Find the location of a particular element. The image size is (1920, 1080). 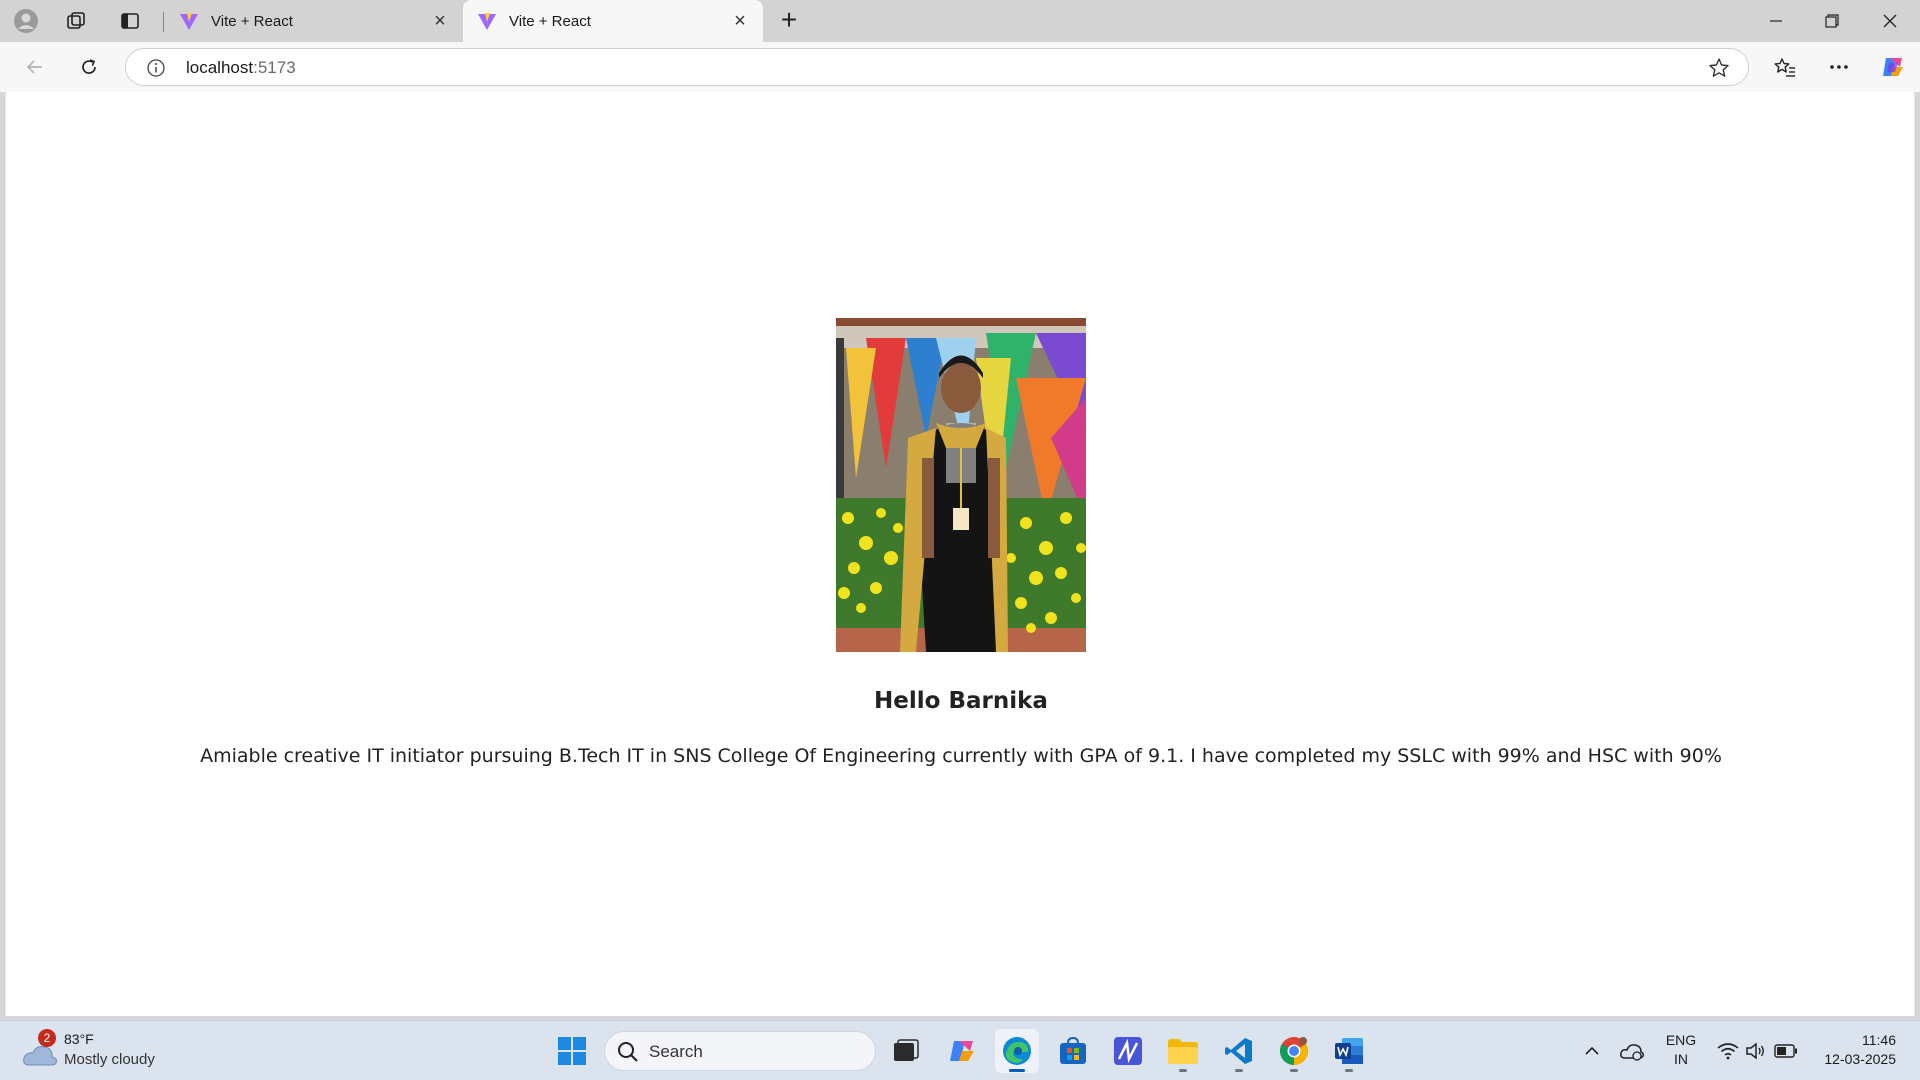

favorites-button is located at coordinates (1785, 67).